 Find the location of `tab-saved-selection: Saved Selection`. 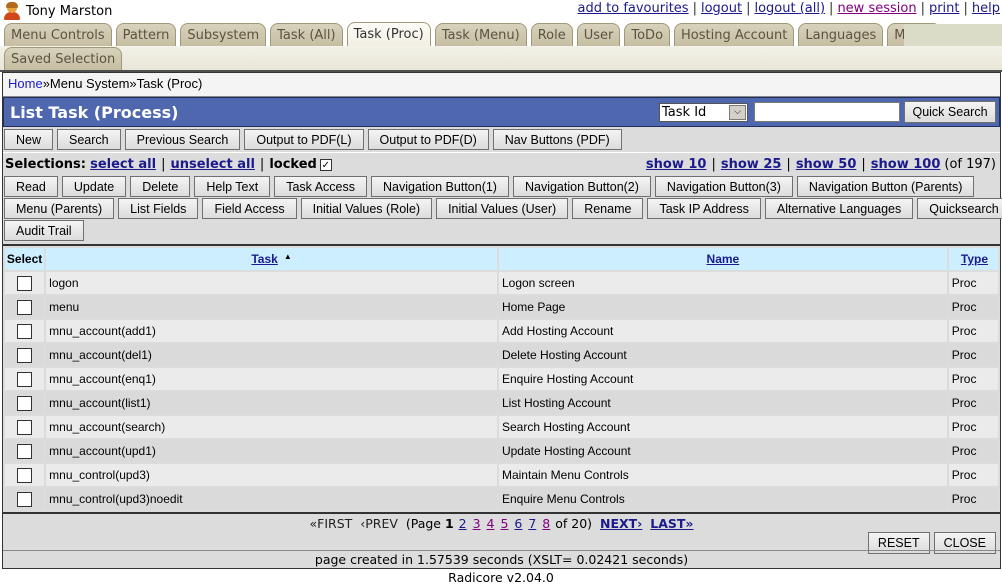

tab-saved-selection: Saved Selection is located at coordinates (63, 58).